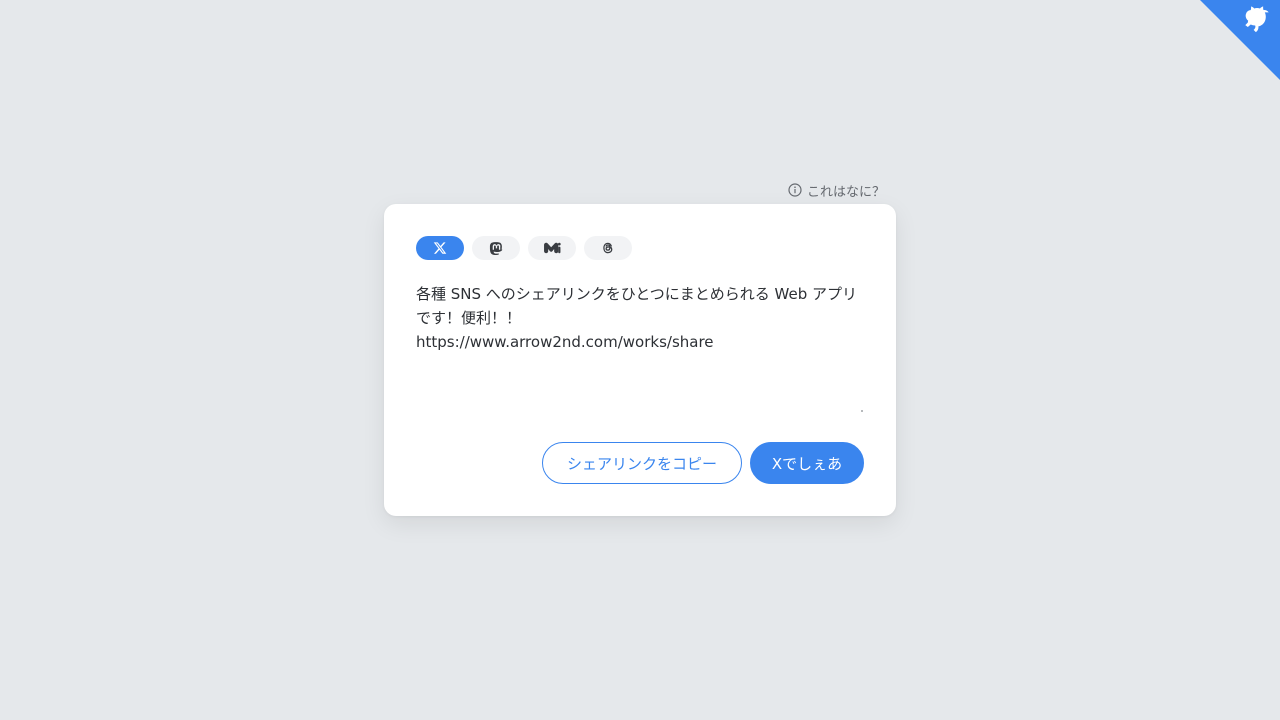 This screenshot has height=720, width=1280. I want to click on sns-tabs, so click(524, 248).